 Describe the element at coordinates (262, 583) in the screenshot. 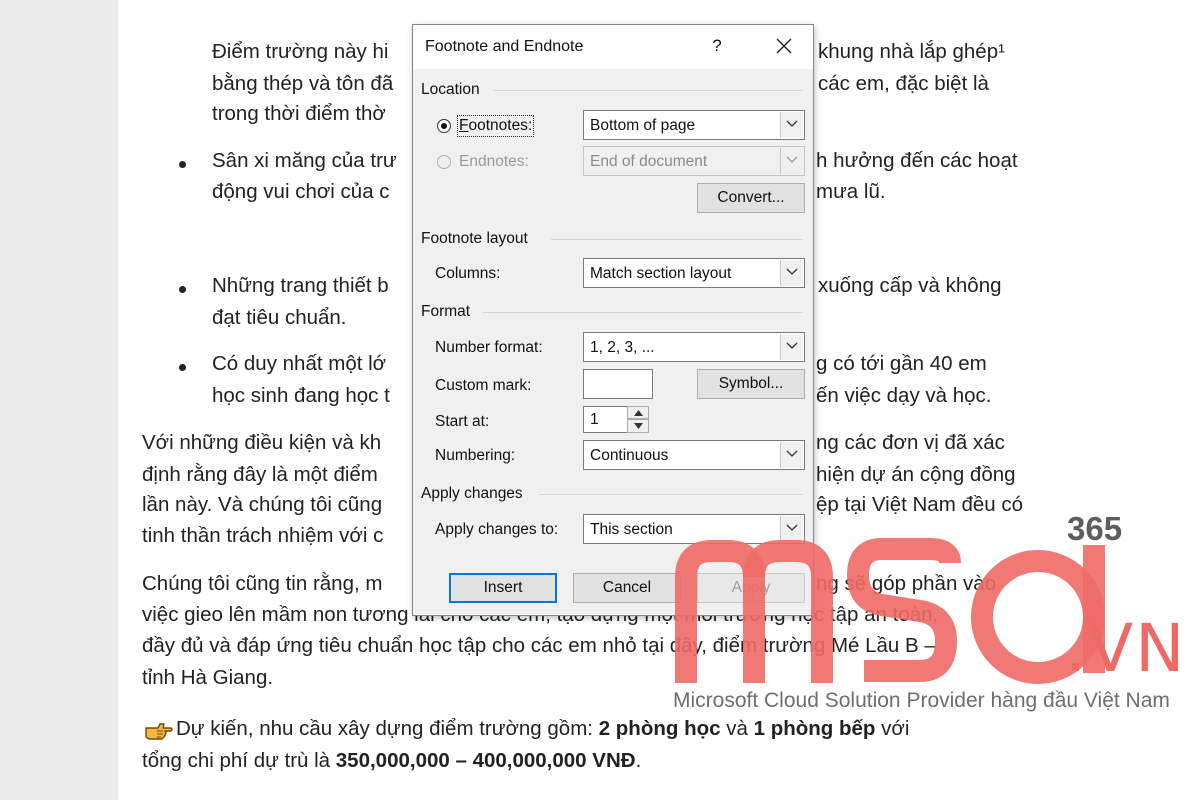

I see `doc-line: Chúng tôi cũng tin rằng, m` at that location.